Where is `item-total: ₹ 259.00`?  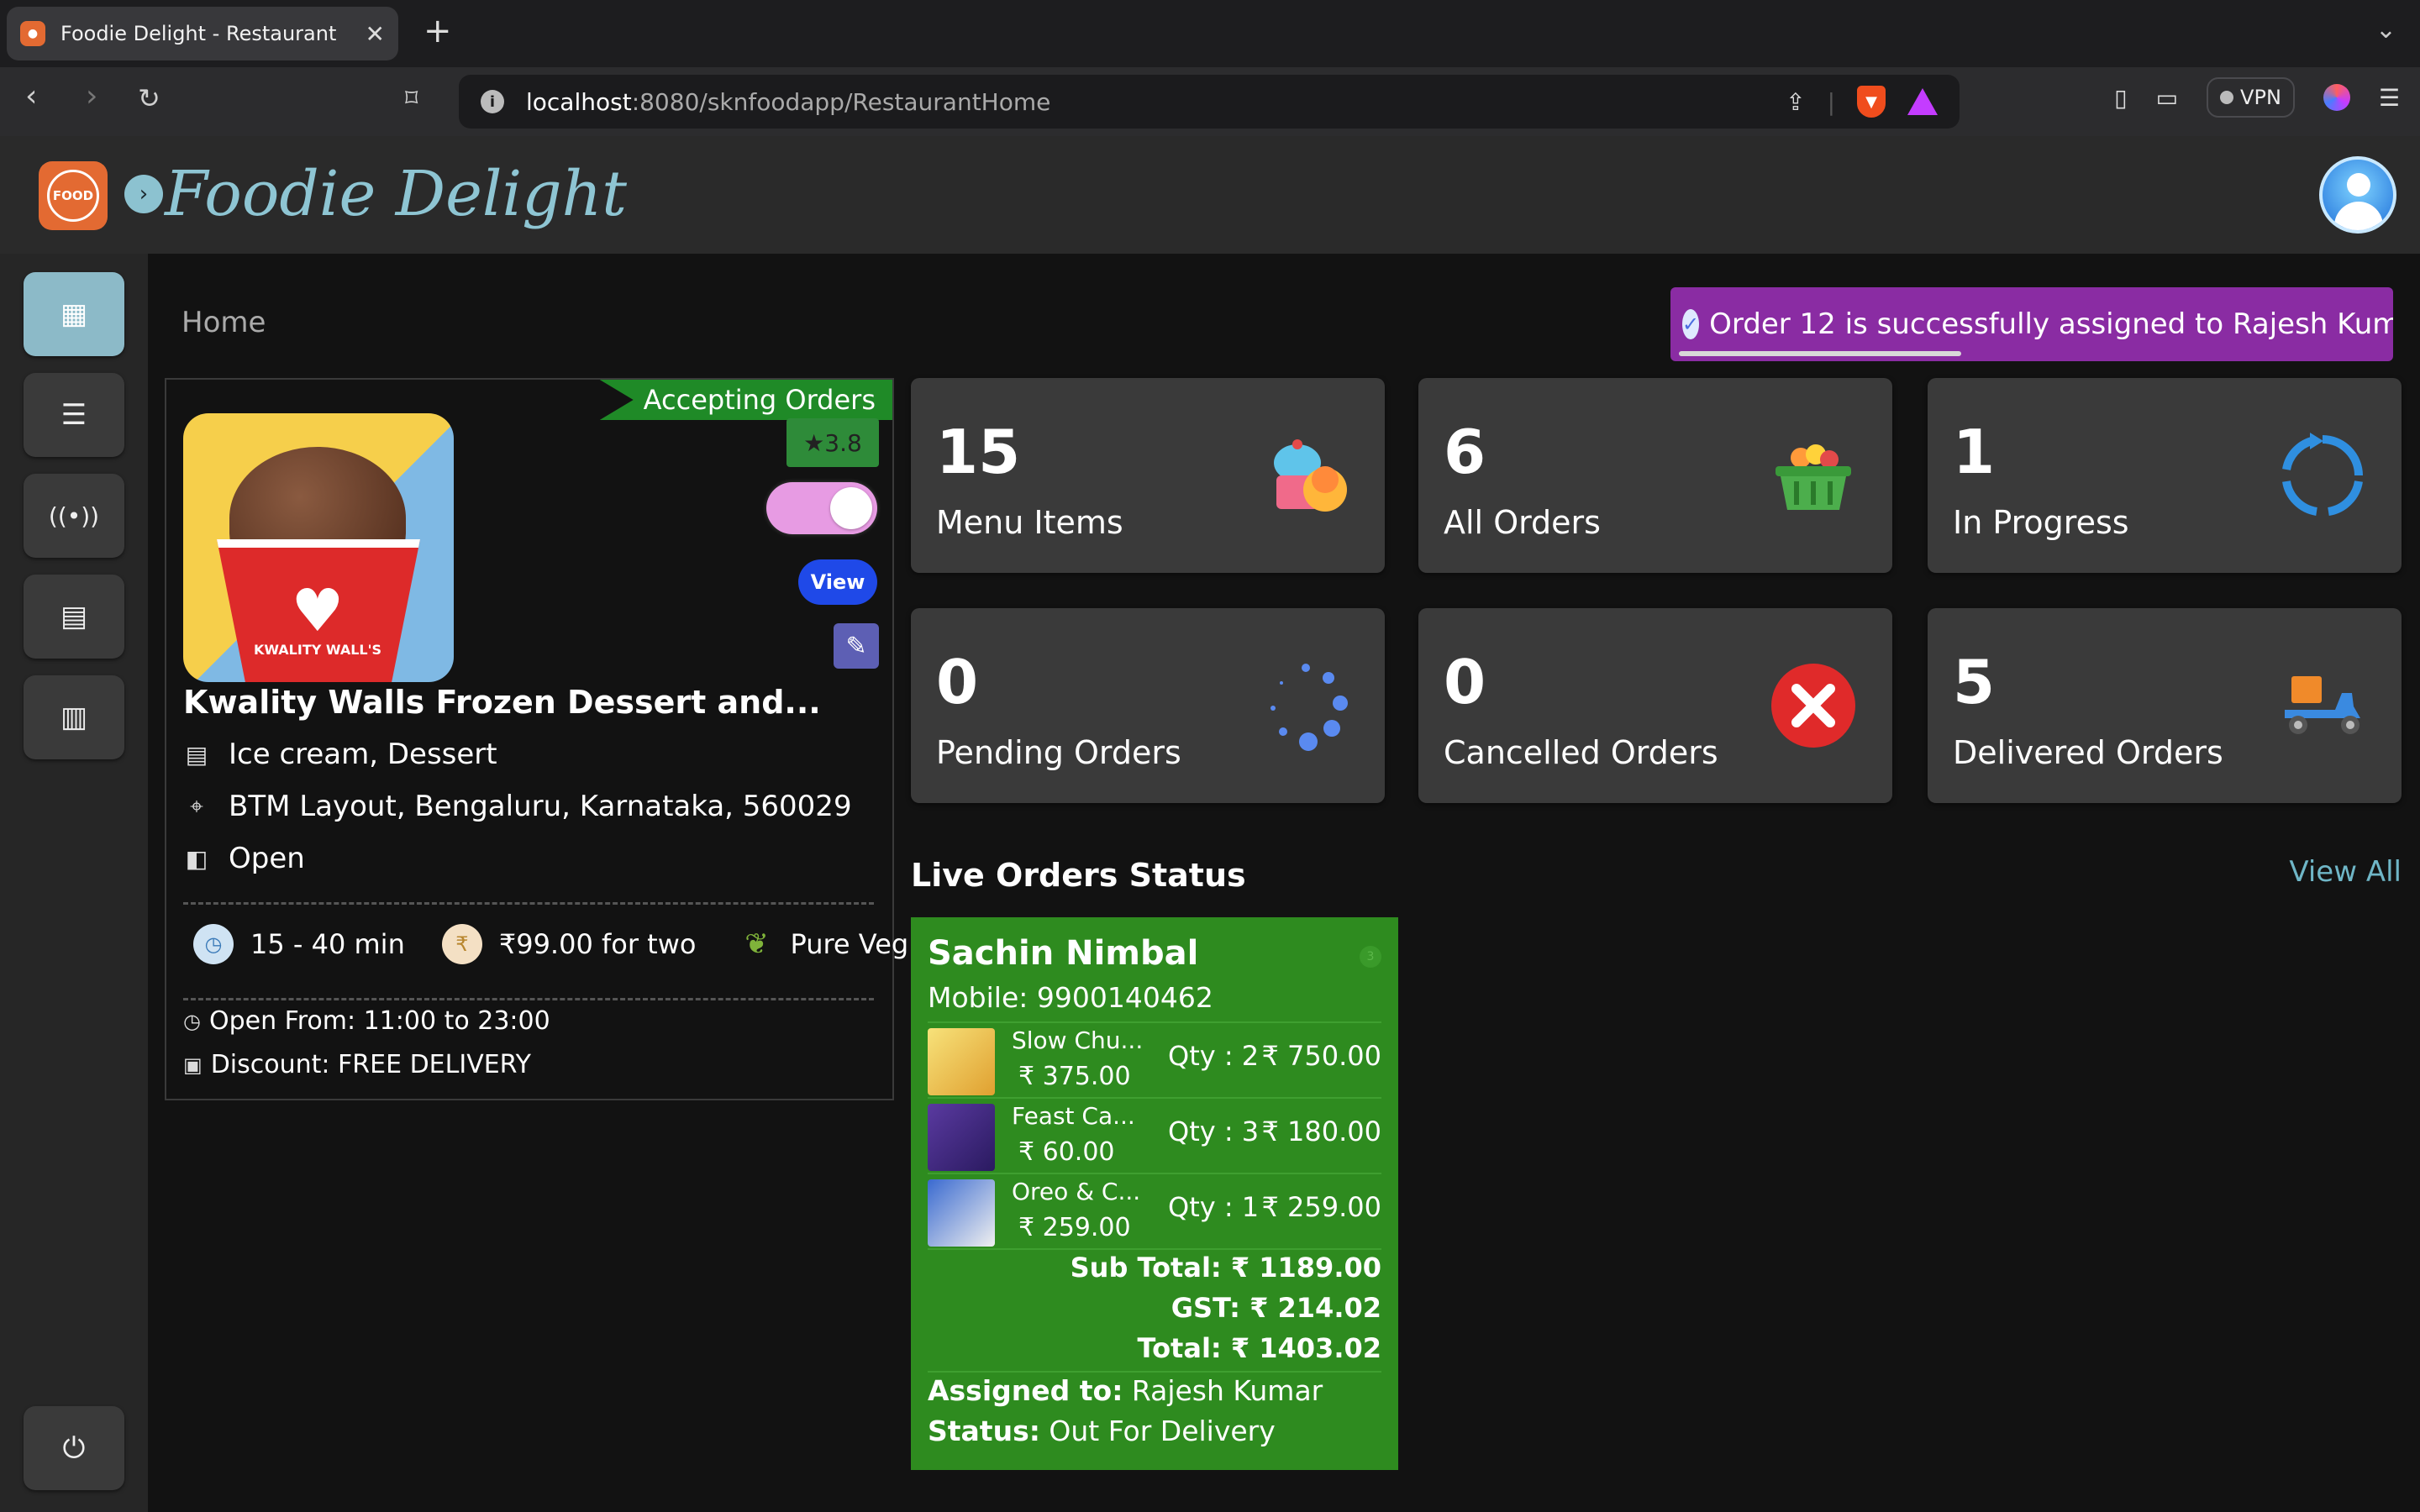
item-total: ₹ 259.00 is located at coordinates (1321, 1207).